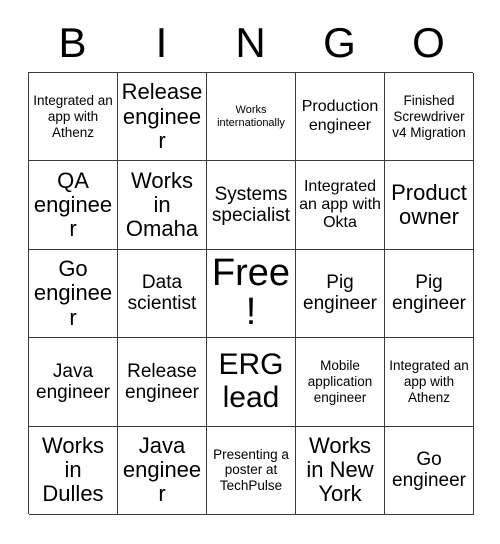 The width and height of the screenshot is (500, 544). I want to click on bingo-header-letter-g: G, so click(339, 42).